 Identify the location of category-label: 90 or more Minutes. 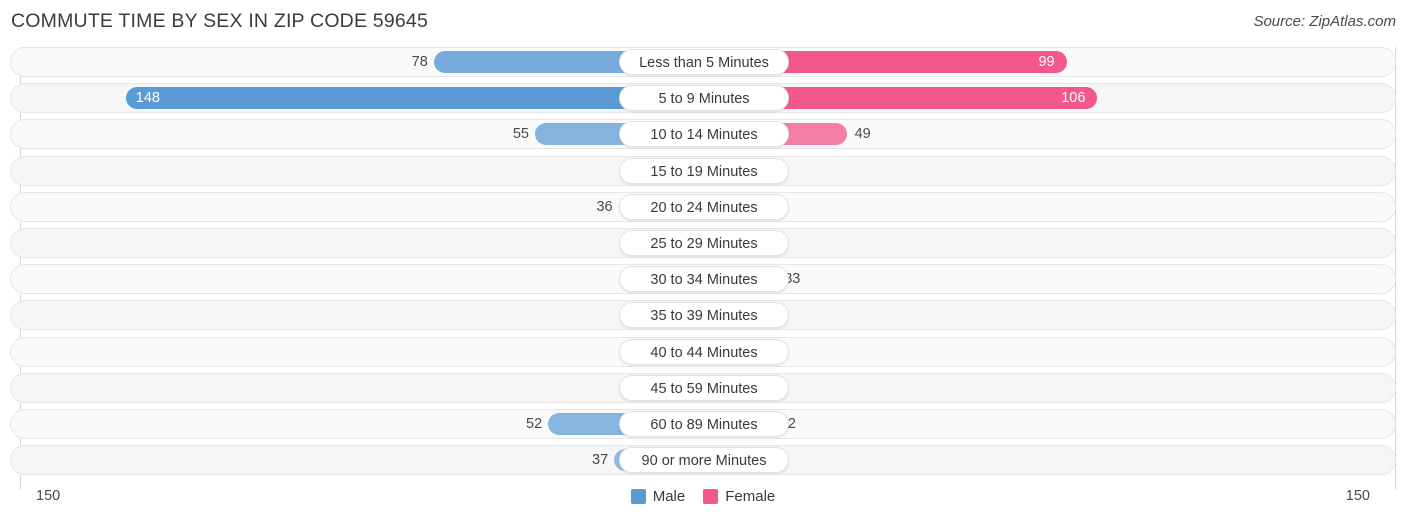
(704, 460).